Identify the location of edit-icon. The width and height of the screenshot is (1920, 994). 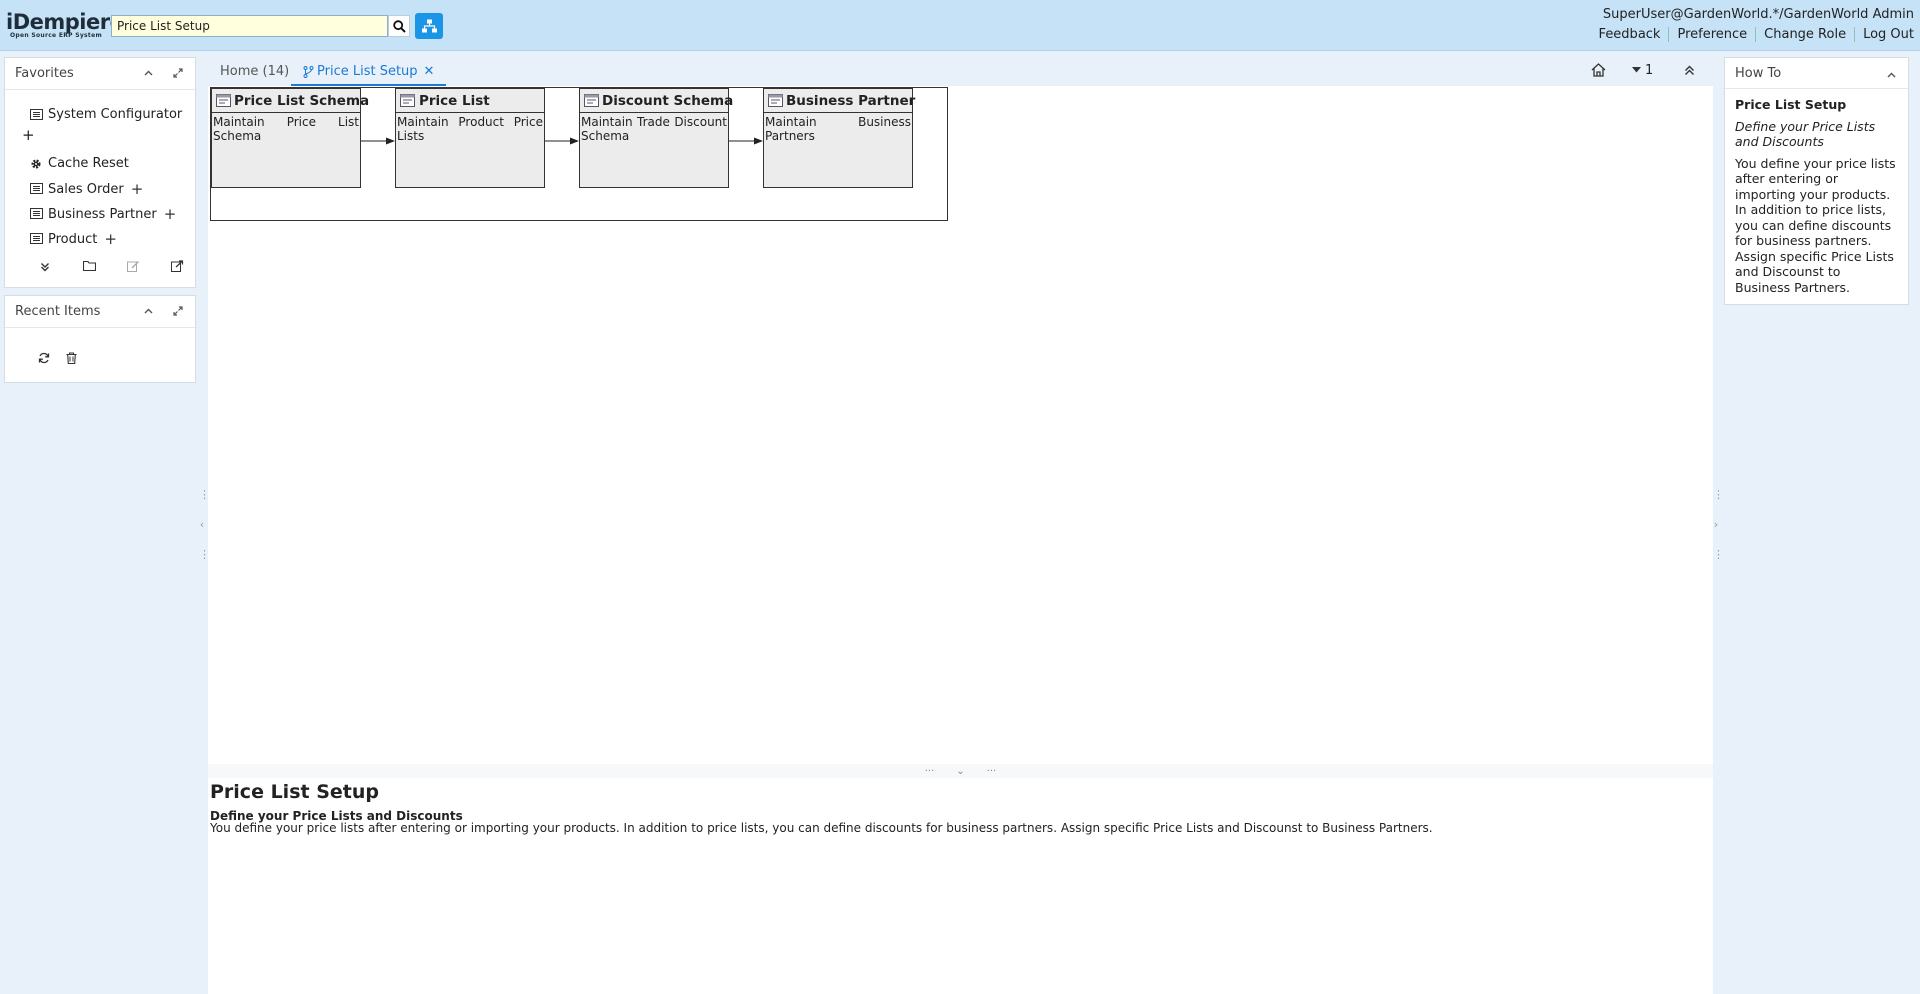
(133, 266).